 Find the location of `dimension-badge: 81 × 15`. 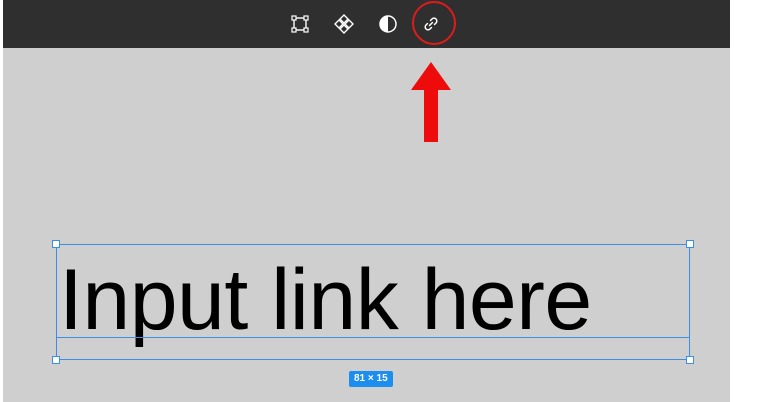

dimension-badge: 81 × 15 is located at coordinates (371, 379).